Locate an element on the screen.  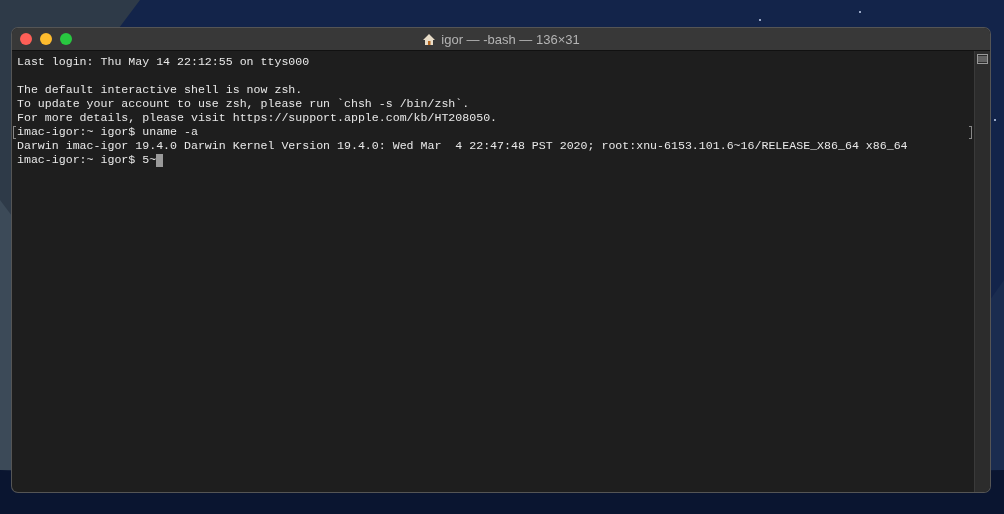
house-icon is located at coordinates (429, 39).